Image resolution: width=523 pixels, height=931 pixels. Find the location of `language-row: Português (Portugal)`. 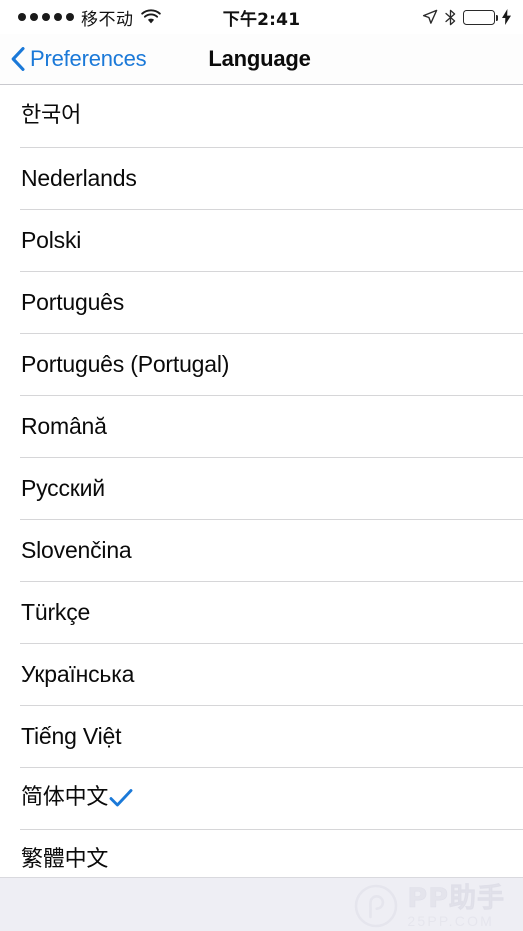

language-row: Português (Portugal) is located at coordinates (261, 364).